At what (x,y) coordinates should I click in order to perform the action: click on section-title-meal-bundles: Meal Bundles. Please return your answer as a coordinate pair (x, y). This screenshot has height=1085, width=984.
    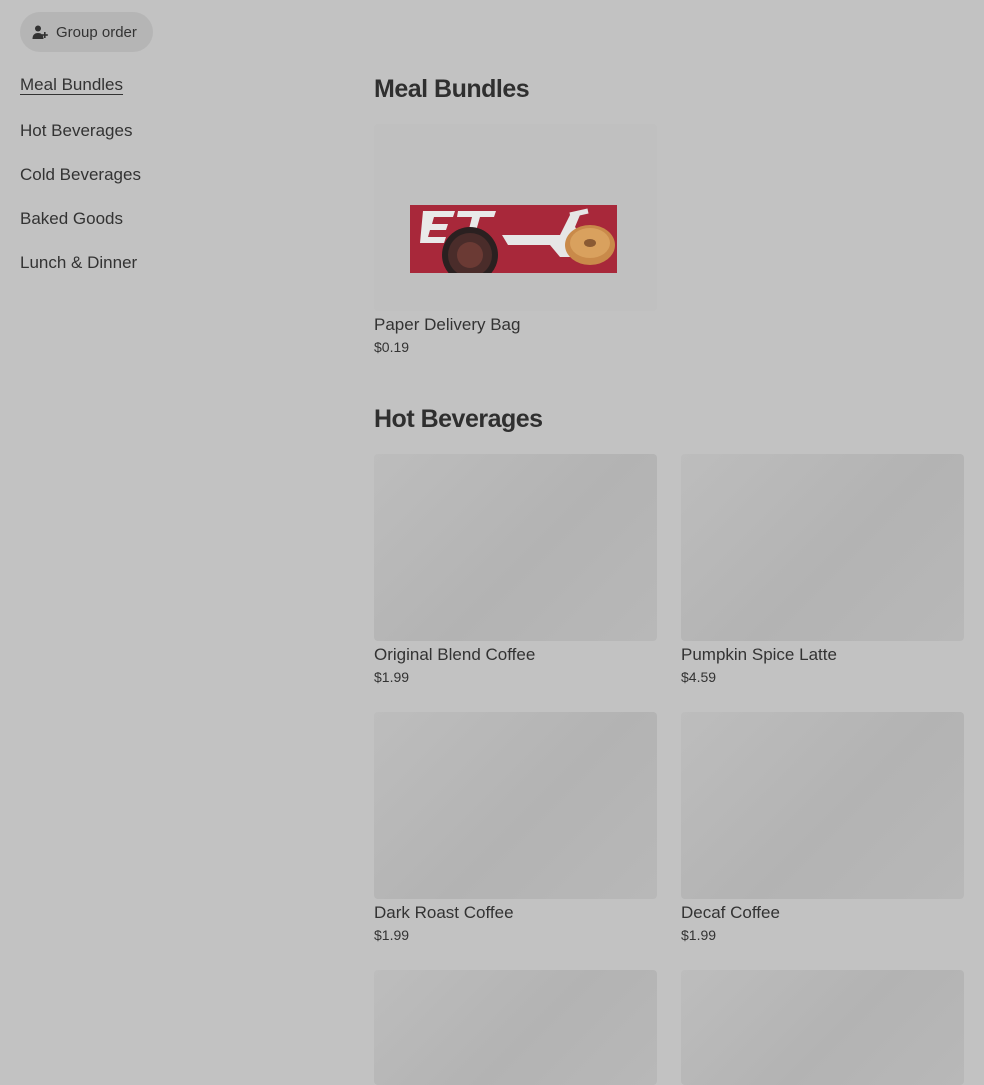
    Looking at the image, I should click on (452, 89).